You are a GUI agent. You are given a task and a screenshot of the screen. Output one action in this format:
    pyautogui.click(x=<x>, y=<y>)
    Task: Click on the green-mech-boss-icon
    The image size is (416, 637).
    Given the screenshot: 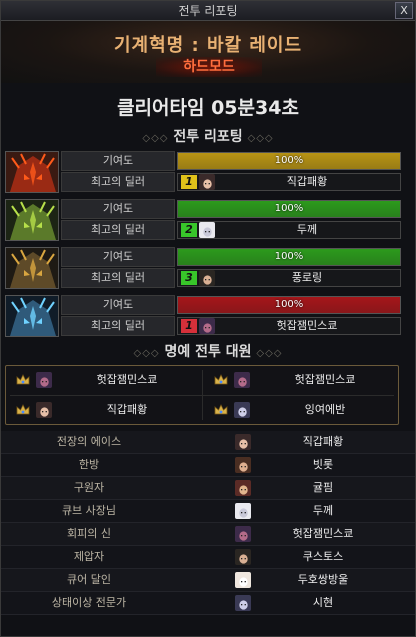 What is the action you would take?
    pyautogui.click(x=32, y=220)
    